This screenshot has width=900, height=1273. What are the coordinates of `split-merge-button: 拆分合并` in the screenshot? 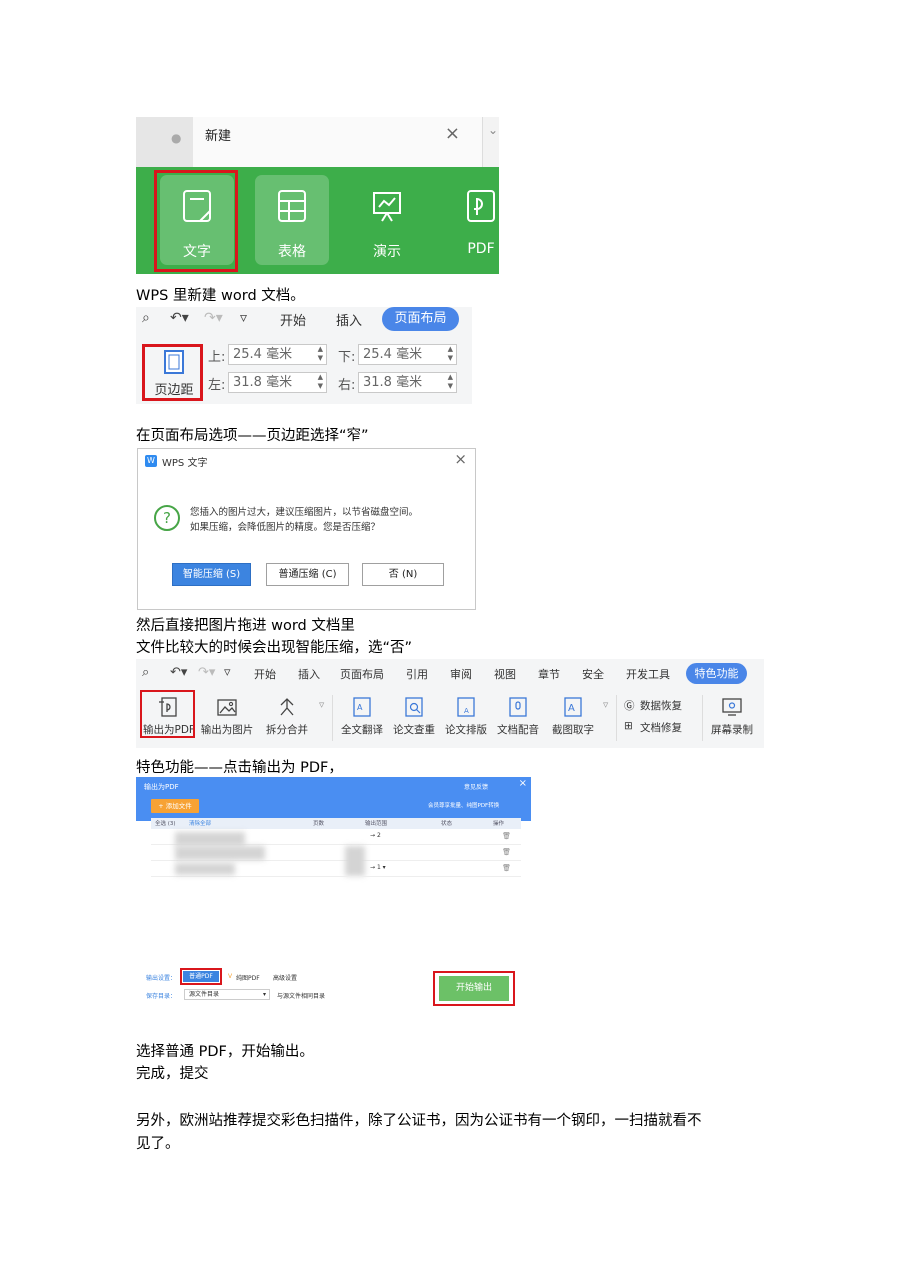 It's located at (287, 719).